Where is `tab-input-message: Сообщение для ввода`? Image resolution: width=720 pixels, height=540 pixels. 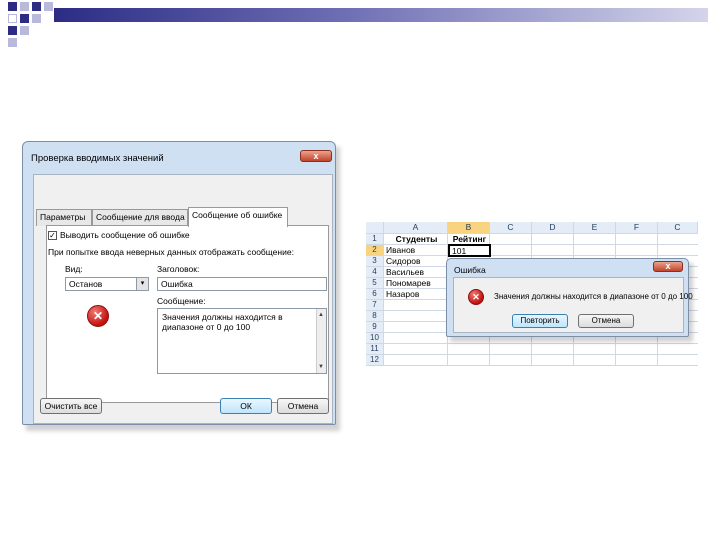
tab-input-message: Сообщение для ввода is located at coordinates (140, 217).